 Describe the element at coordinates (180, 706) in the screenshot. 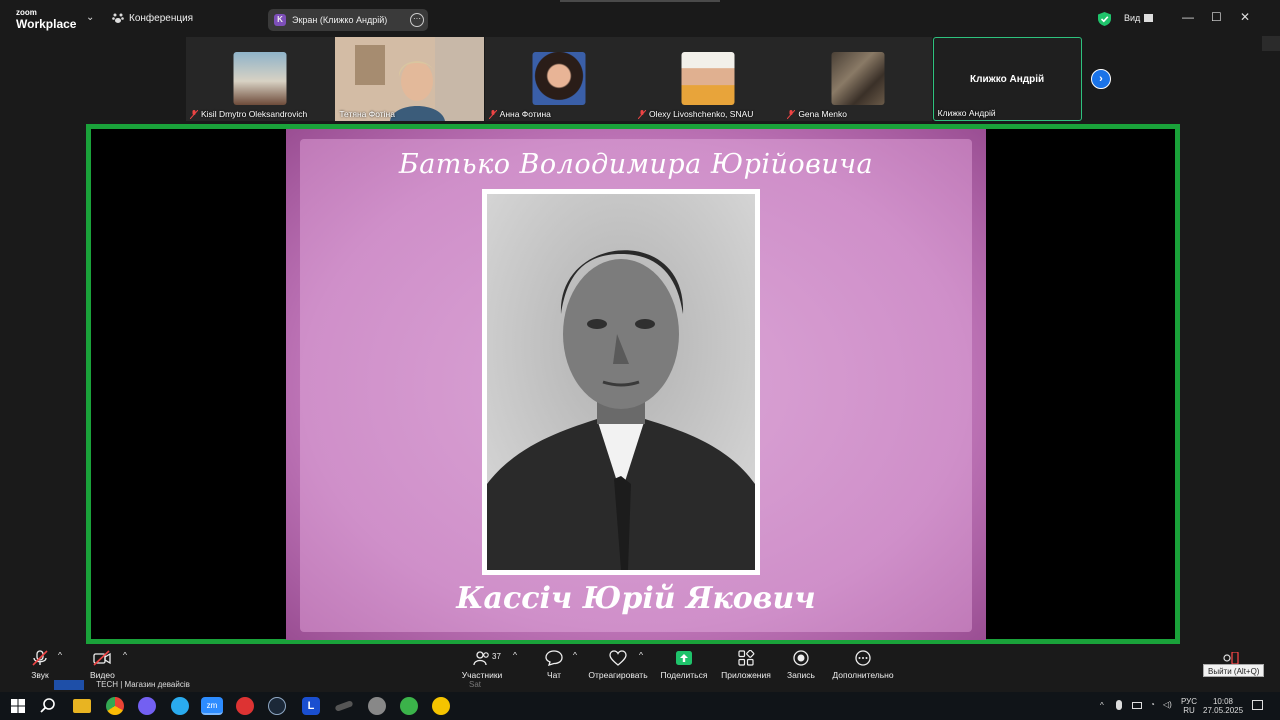

I see `telegram-icon` at that location.